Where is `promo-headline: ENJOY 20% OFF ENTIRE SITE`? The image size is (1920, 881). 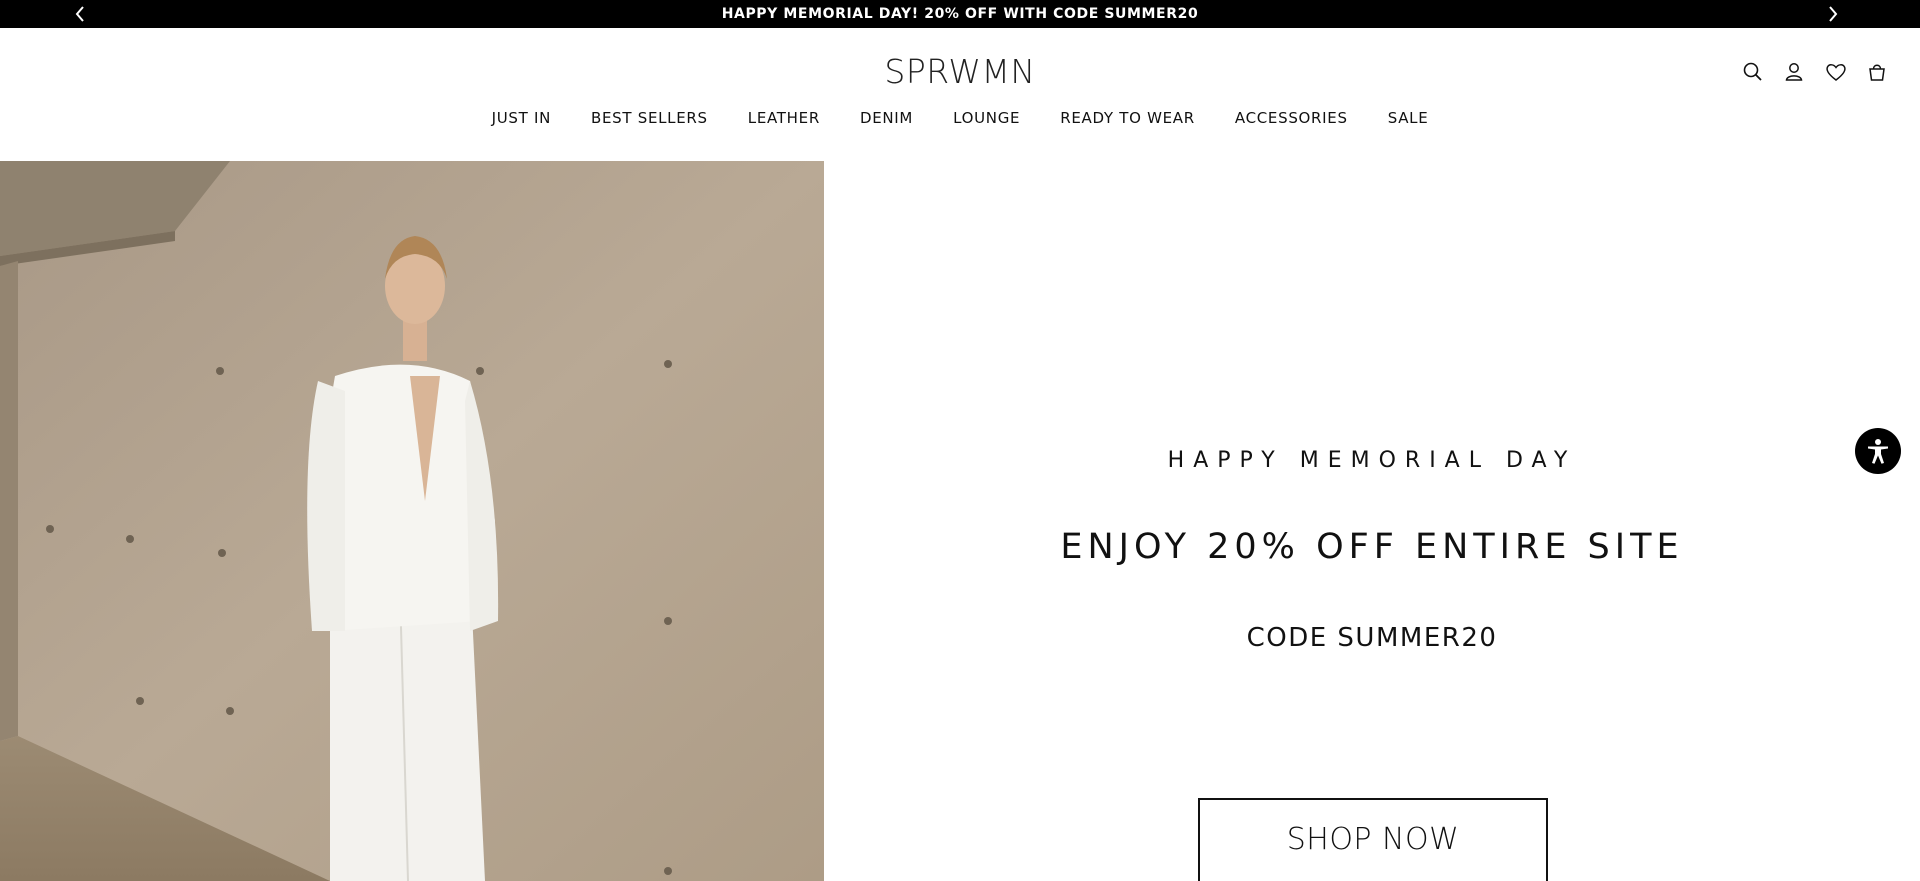
promo-headline: ENJOY 20% OFF ENTIRE SITE is located at coordinates (1372, 547).